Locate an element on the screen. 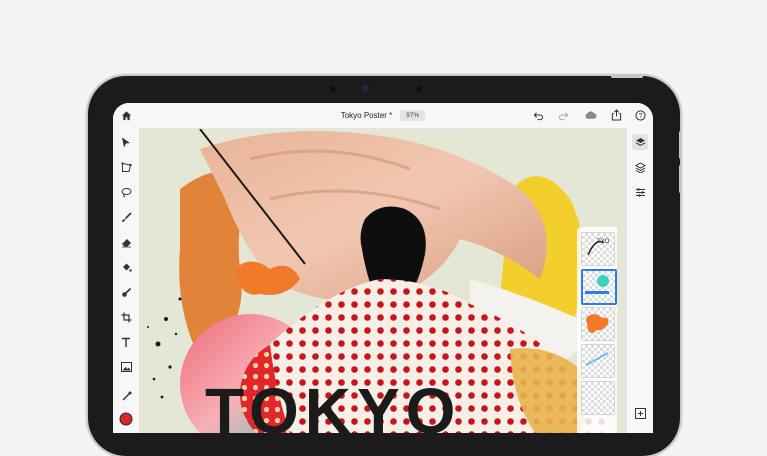 The width and height of the screenshot is (767, 456). share-icon is located at coordinates (616, 115).